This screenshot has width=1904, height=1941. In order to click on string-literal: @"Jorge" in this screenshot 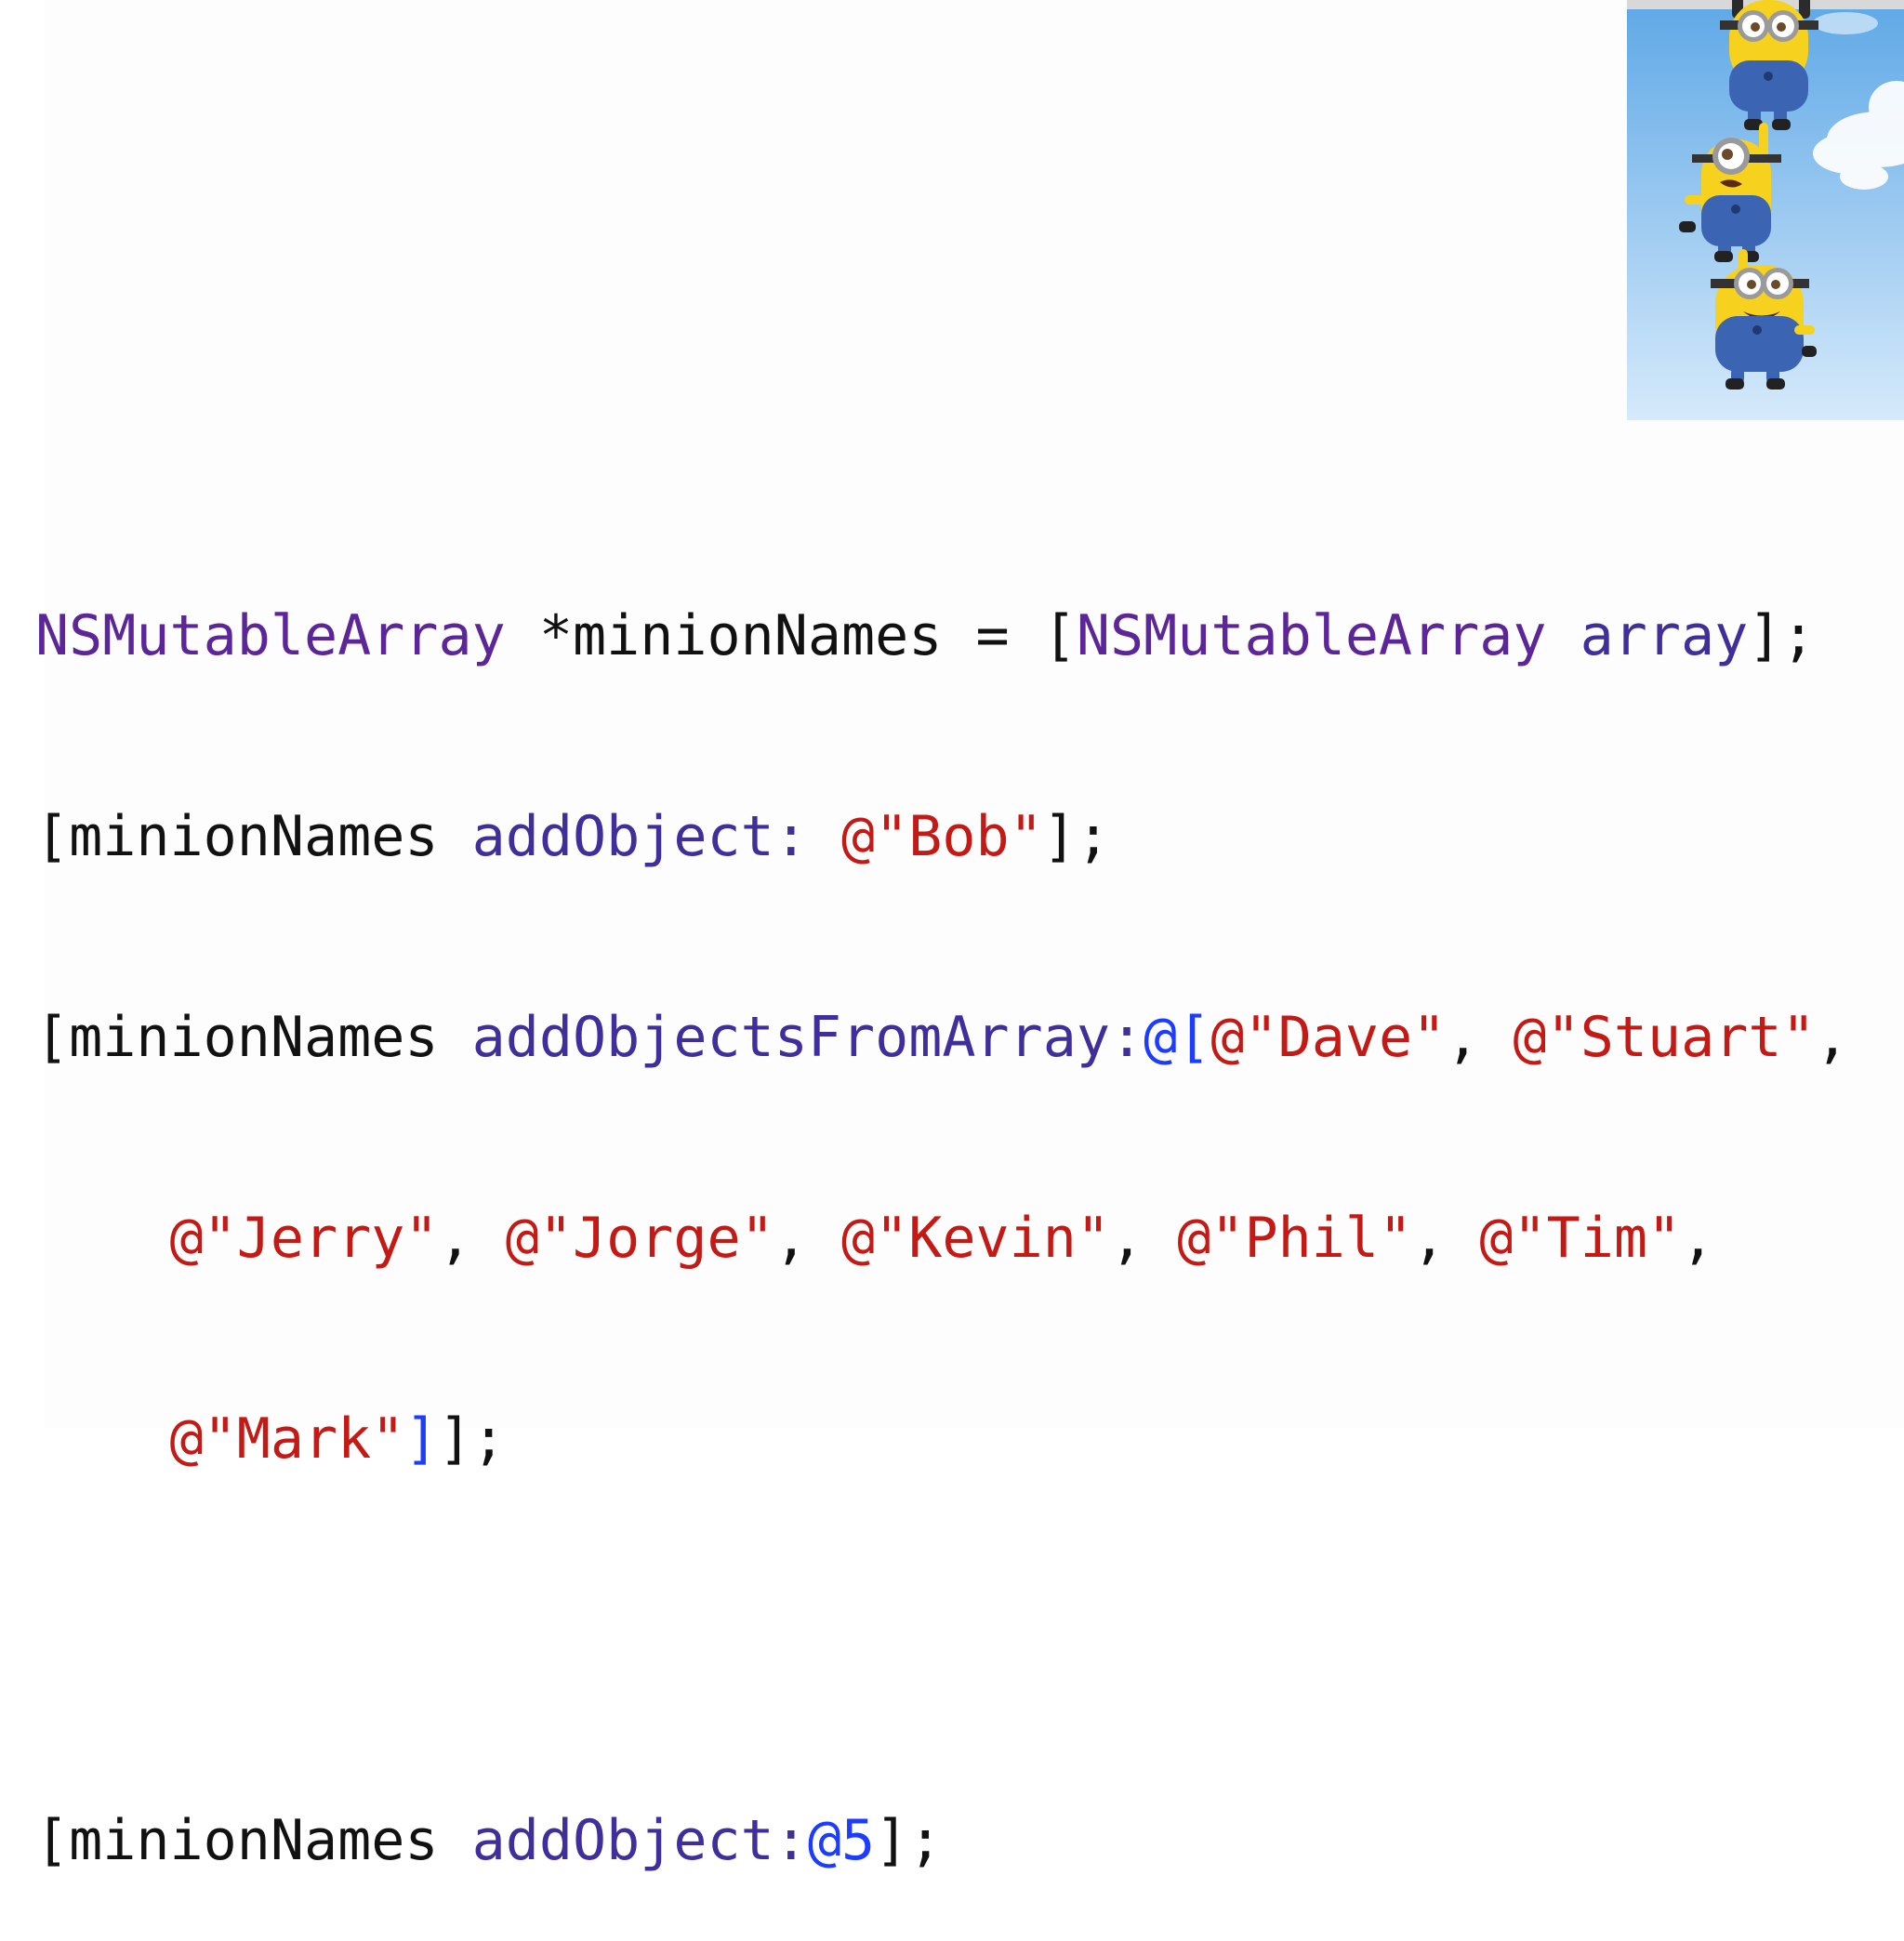, I will do `click(639, 1239)`.